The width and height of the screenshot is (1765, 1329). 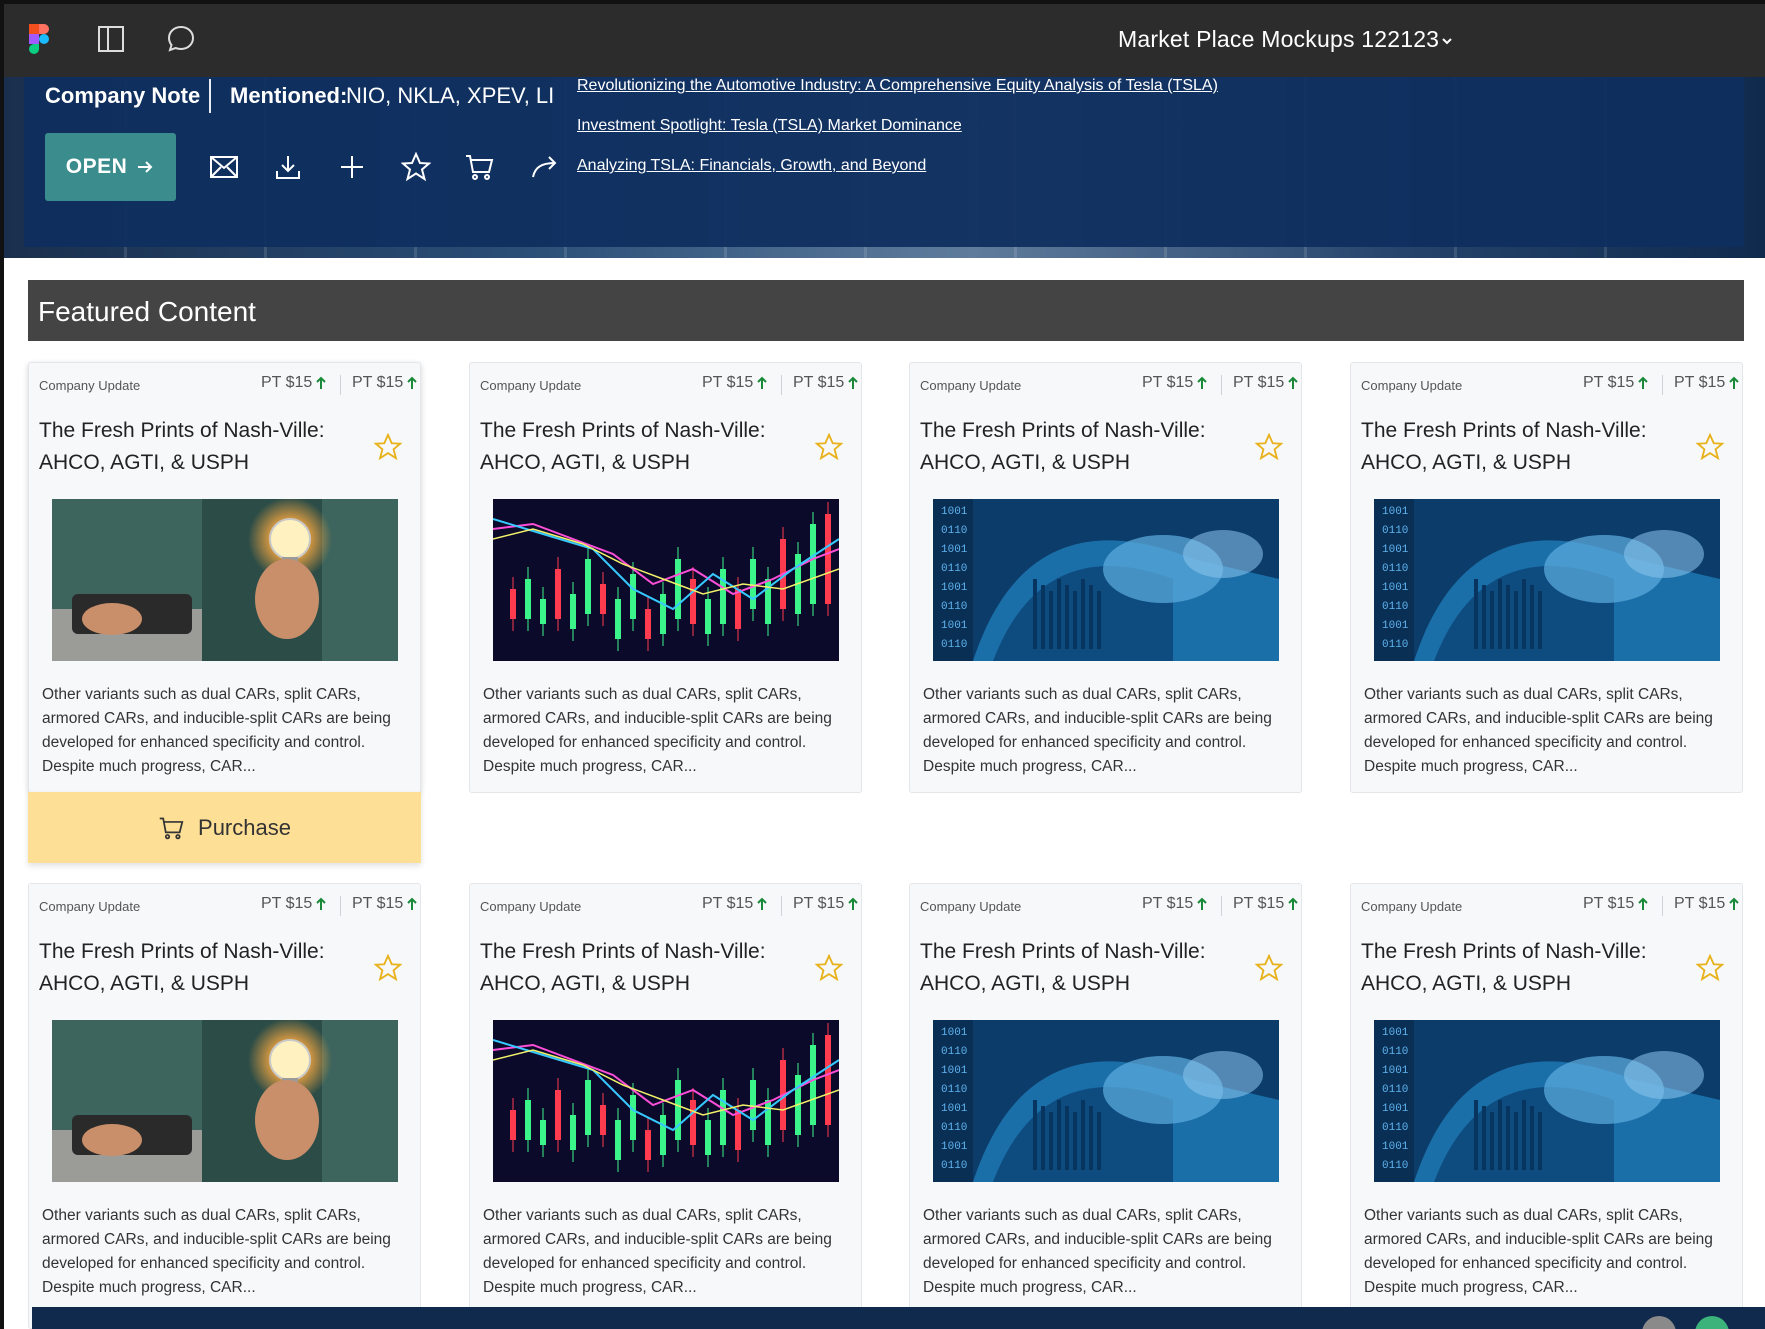 What do you see at coordinates (545, 167) in the screenshot?
I see `share-icon` at bounding box center [545, 167].